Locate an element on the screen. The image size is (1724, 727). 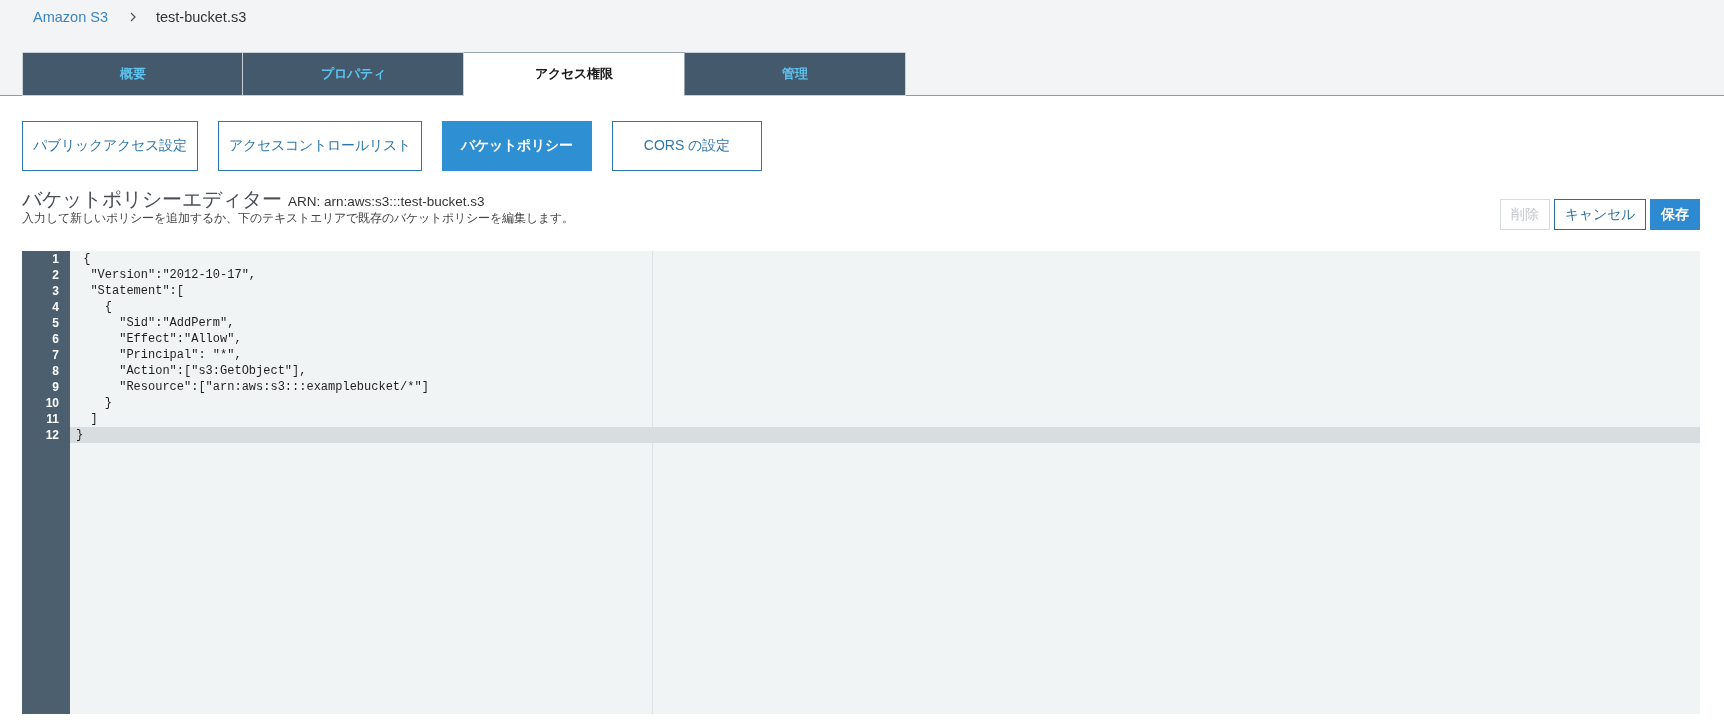
save-button: 保存 is located at coordinates (1675, 214).